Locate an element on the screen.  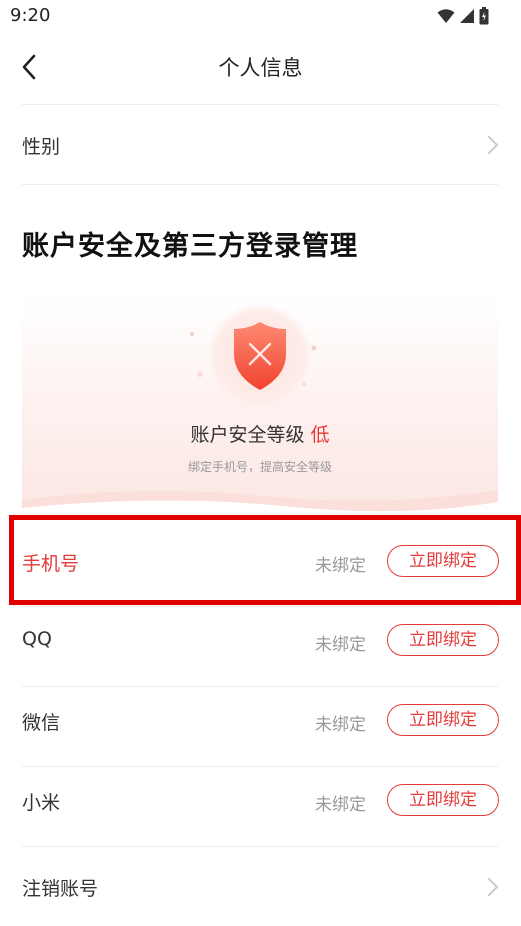
nav-bar: 个人信息 is located at coordinates (260, 67).